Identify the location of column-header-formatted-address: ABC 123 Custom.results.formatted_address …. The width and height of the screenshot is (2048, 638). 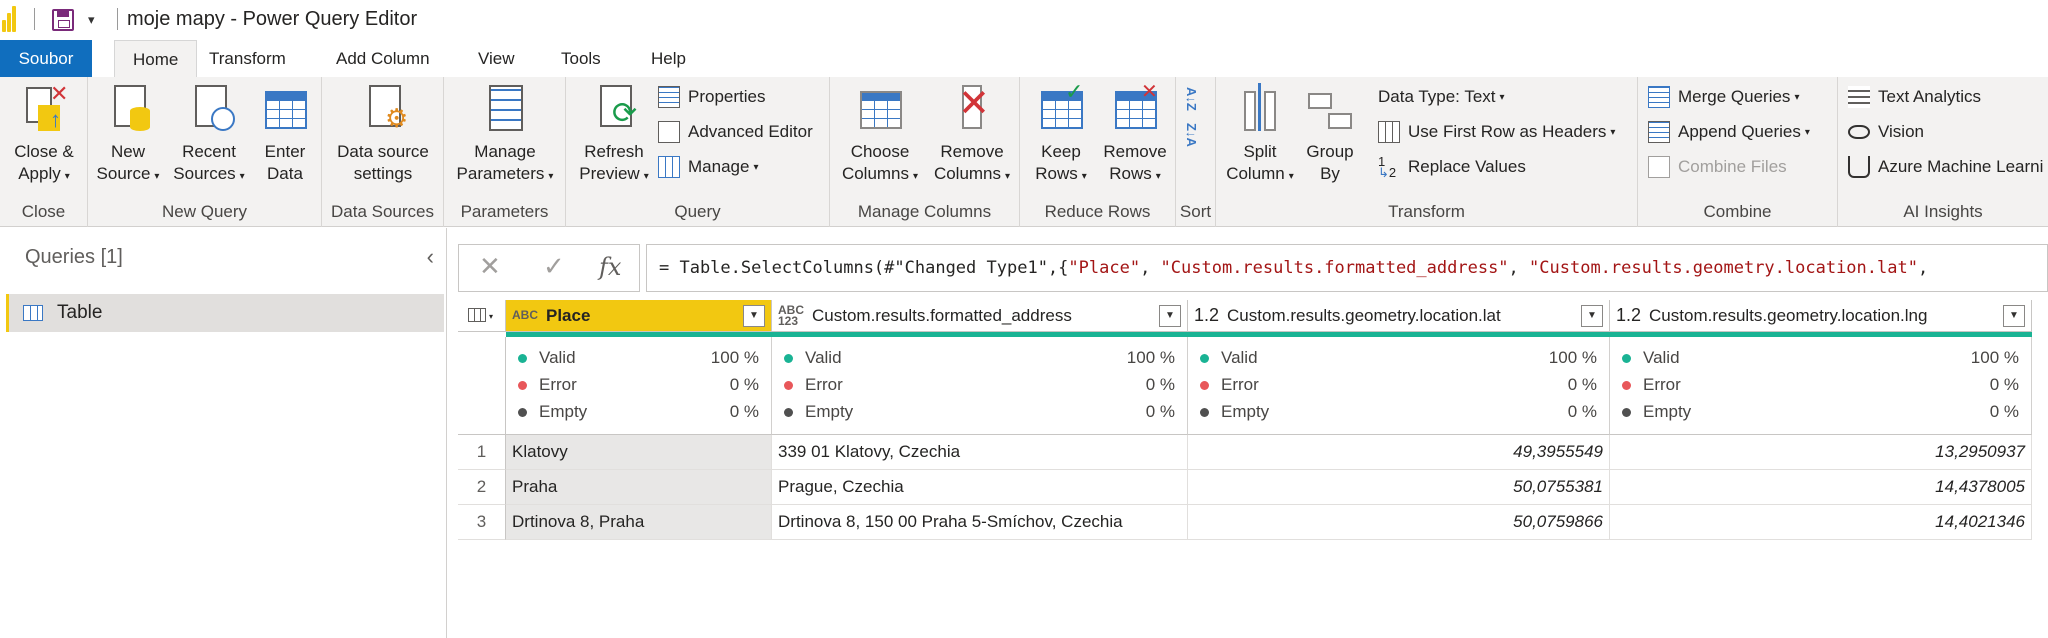
(980, 316).